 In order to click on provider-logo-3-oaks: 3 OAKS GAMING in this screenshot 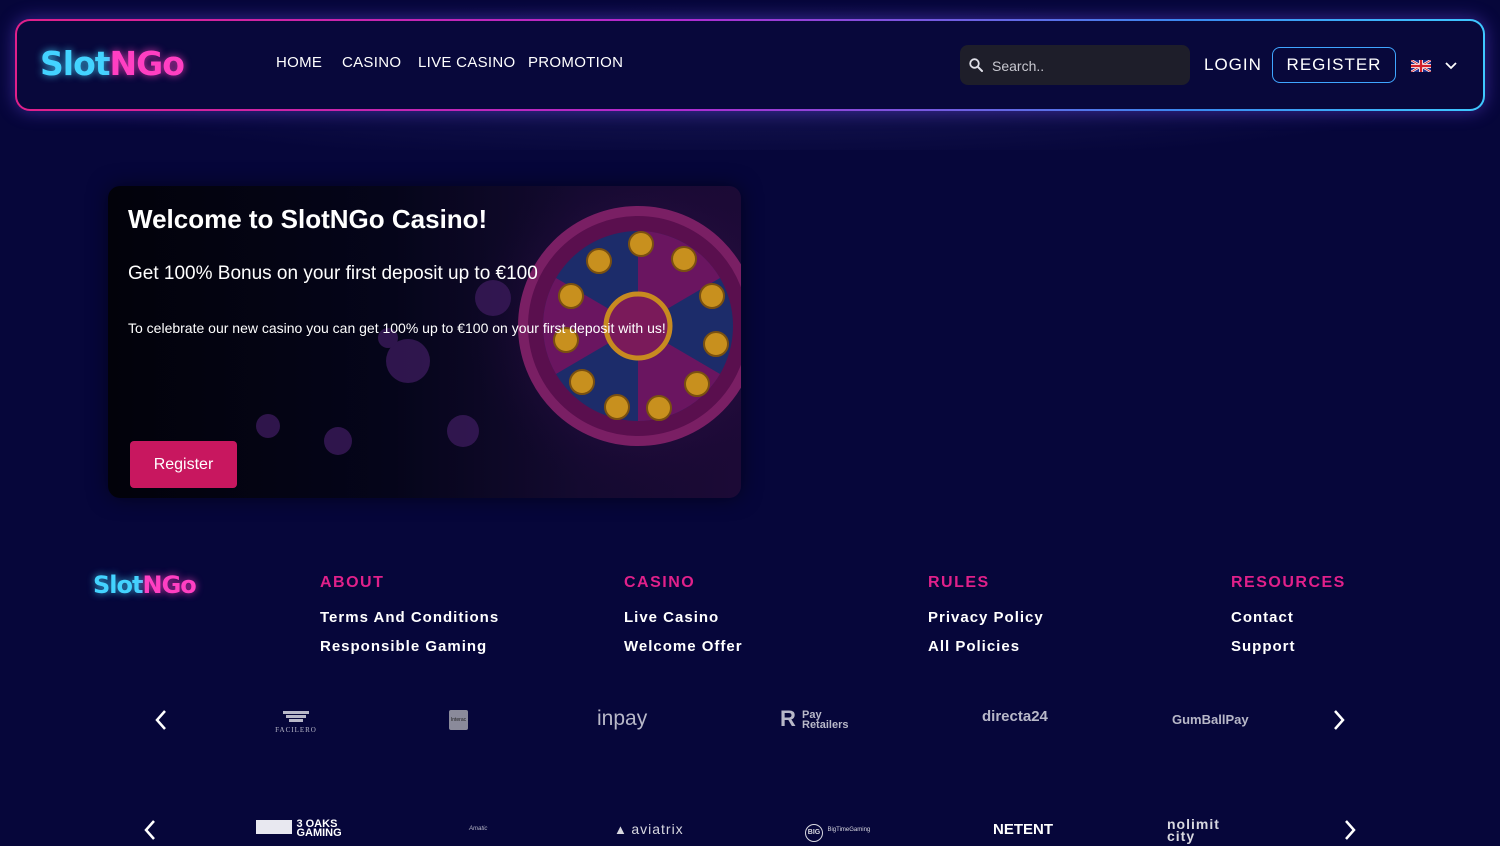, I will do `click(300, 828)`.